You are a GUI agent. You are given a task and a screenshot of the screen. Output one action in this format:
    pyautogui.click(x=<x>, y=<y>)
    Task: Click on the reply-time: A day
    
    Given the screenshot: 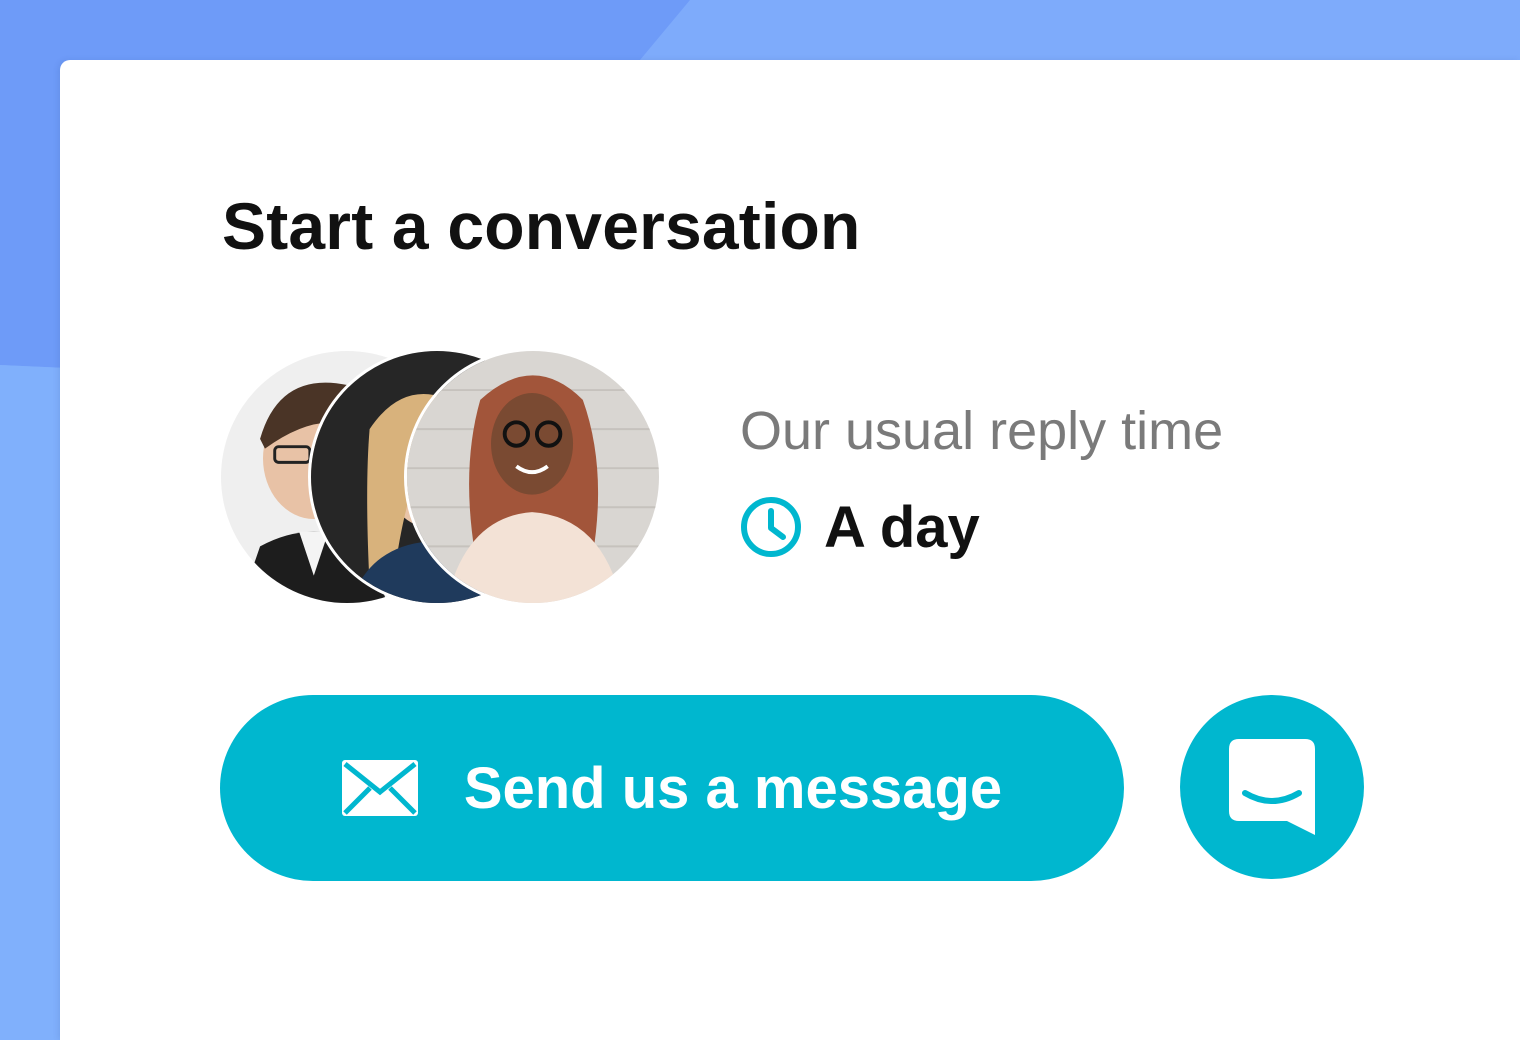 What is the action you would take?
    pyautogui.click(x=859, y=527)
    